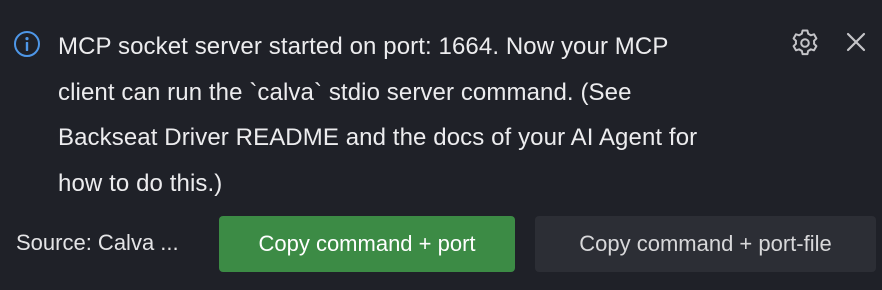 This screenshot has height=290, width=882. What do you see at coordinates (705, 244) in the screenshot?
I see `copy-command-port-file-button: Copy command + port-file` at bounding box center [705, 244].